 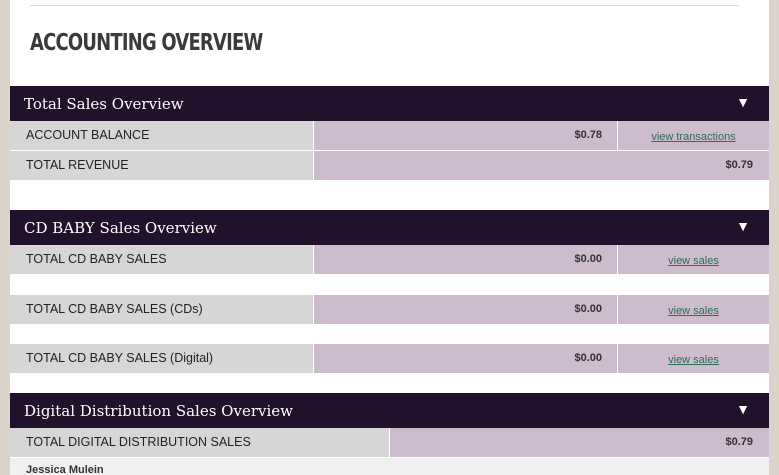 What do you see at coordinates (389, 466) in the screenshot?
I see `footer-strip: Jessica Mulein` at bounding box center [389, 466].